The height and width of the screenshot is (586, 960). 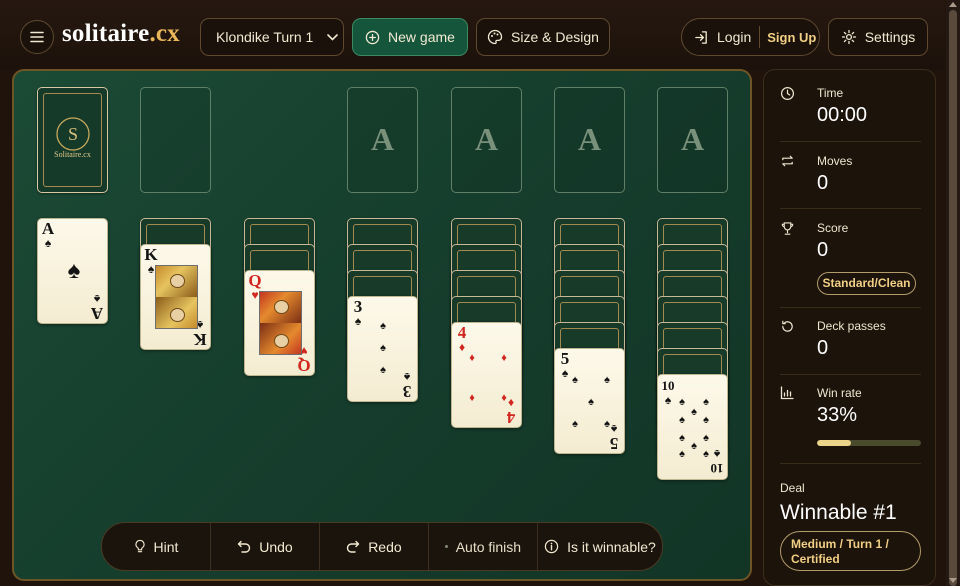 I want to click on queen-portrait, so click(x=280, y=323).